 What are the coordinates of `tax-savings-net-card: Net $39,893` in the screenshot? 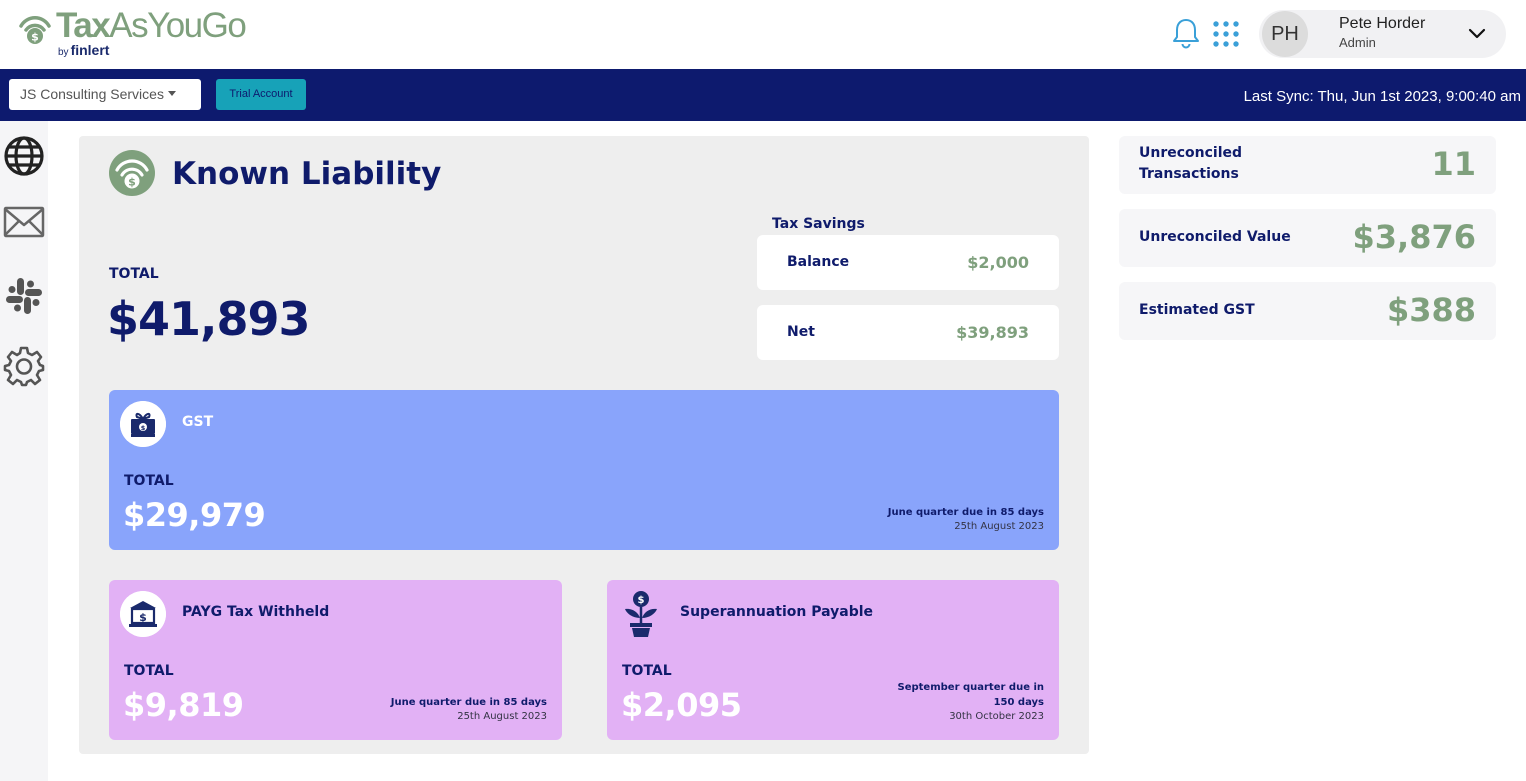 It's located at (908, 332).